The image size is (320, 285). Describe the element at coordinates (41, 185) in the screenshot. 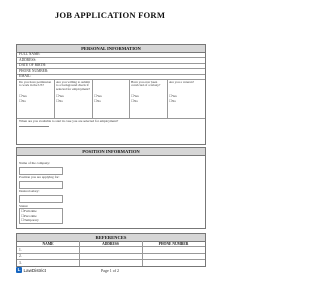

I see `position-applying-input` at that location.